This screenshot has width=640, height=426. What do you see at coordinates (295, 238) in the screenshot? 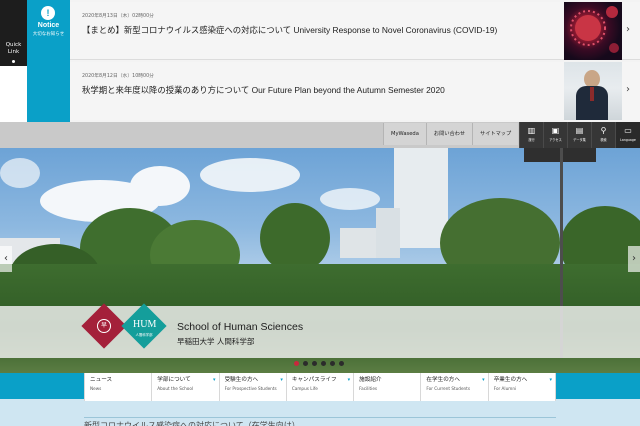
I see `tree` at bounding box center [295, 238].